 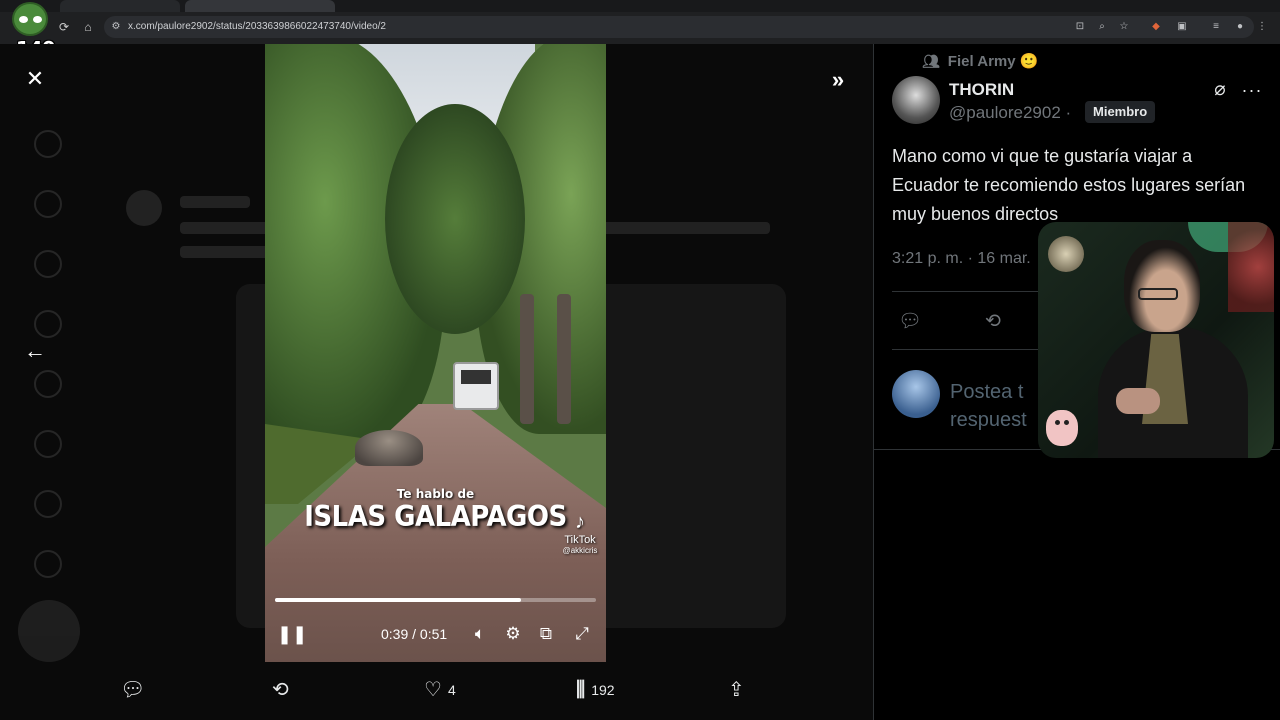 What do you see at coordinates (838, 80) in the screenshot?
I see `double-chevron-right-icon: »` at bounding box center [838, 80].